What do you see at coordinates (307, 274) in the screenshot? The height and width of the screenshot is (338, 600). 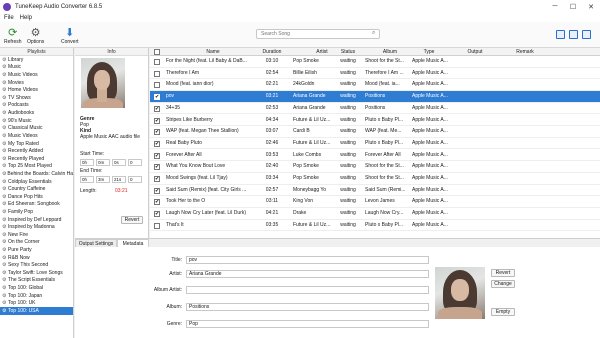 I see `meta-artist-field: Ariana Grande` at bounding box center [307, 274].